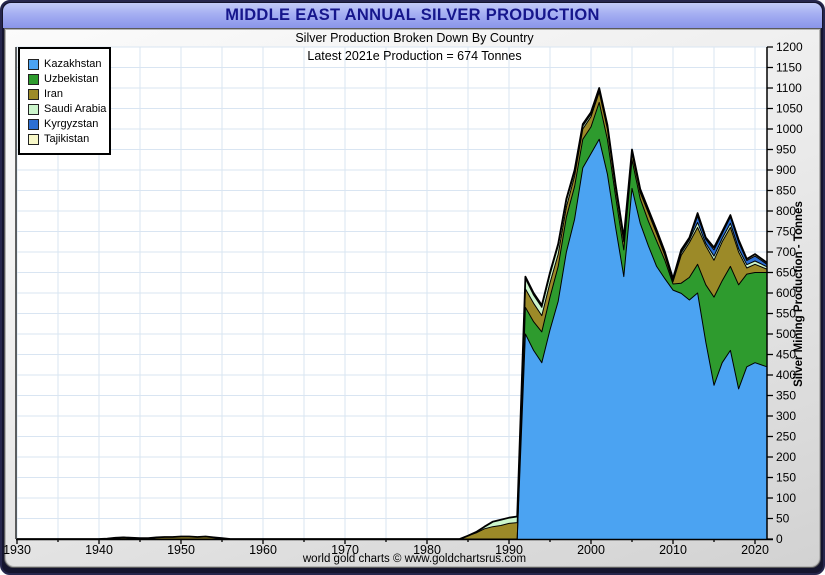  What do you see at coordinates (786, 498) in the screenshot?
I see `y-tick-label: 100` at bounding box center [786, 498].